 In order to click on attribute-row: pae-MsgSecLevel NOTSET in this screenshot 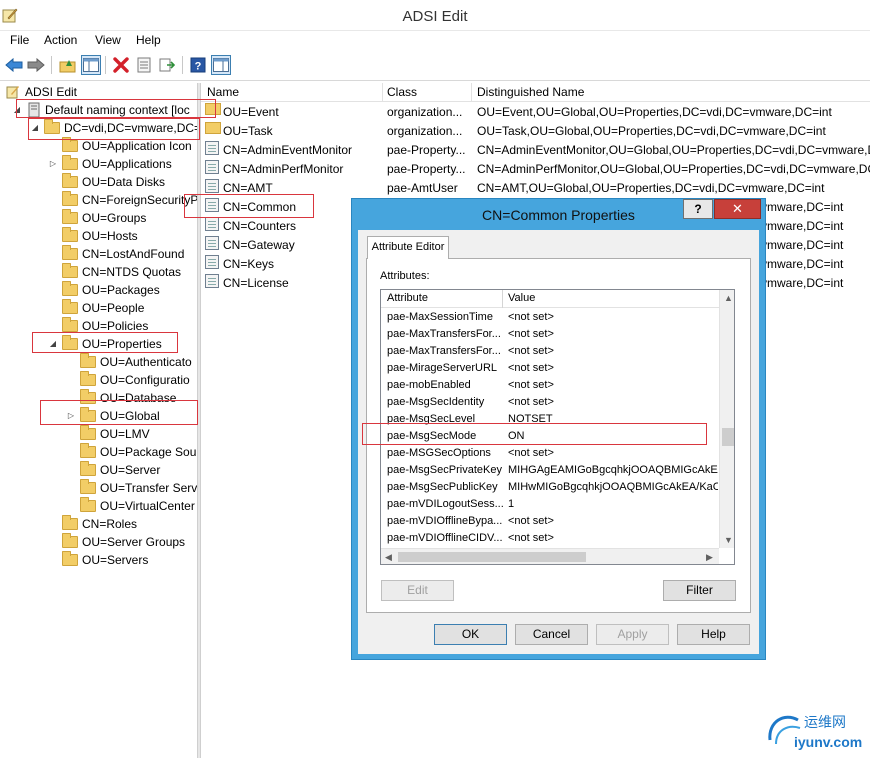, I will do `click(550, 419)`.